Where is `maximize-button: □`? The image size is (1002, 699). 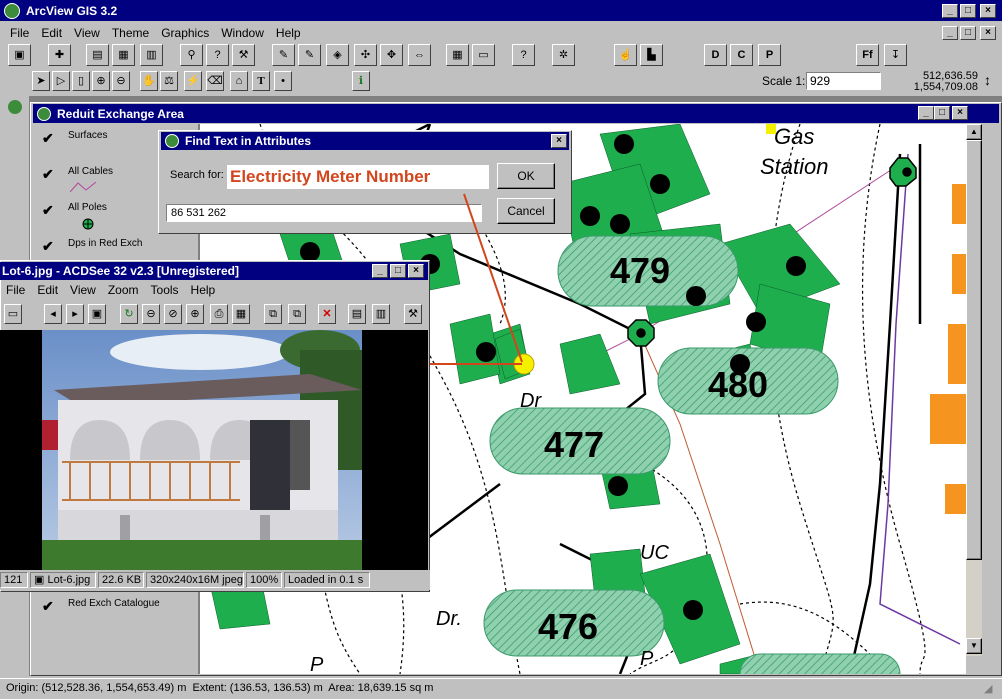 maximize-button: □ is located at coordinates (968, 11).